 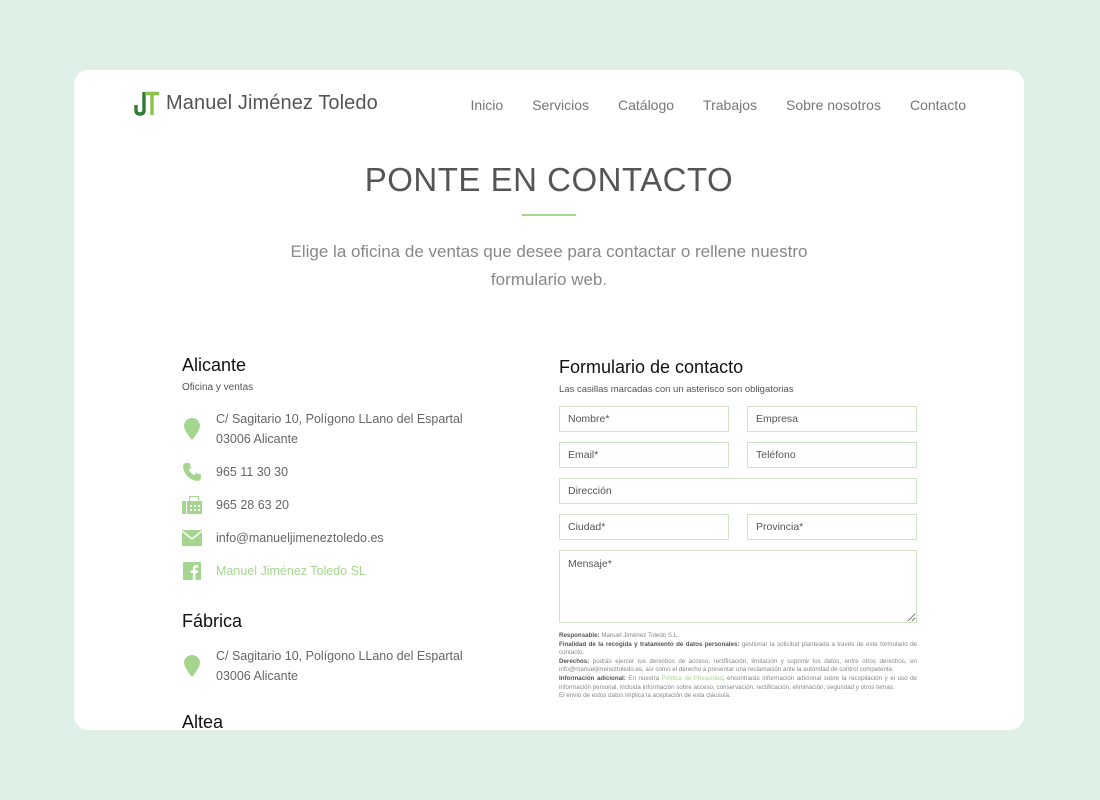 I want to click on email-address: info@manueljimeneztoledo.es, so click(x=300, y=538).